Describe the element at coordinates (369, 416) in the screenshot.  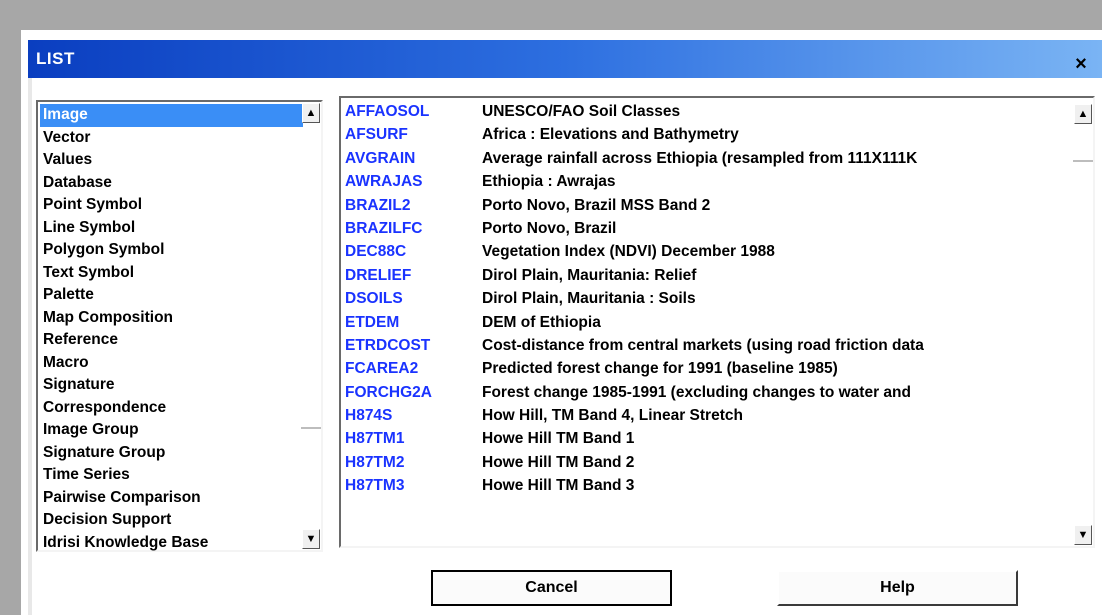
I see `file-name: H874S` at that location.